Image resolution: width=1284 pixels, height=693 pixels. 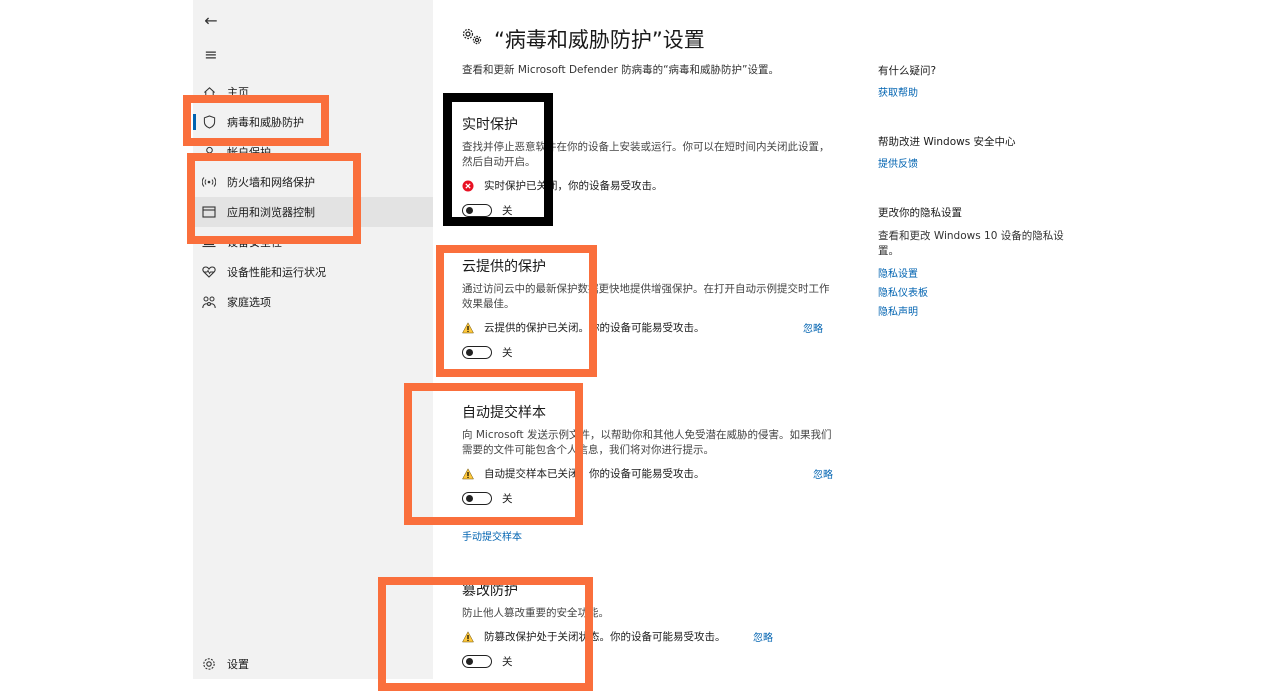 I want to click on privacy-settings-link: 隐私设置, so click(x=898, y=272).